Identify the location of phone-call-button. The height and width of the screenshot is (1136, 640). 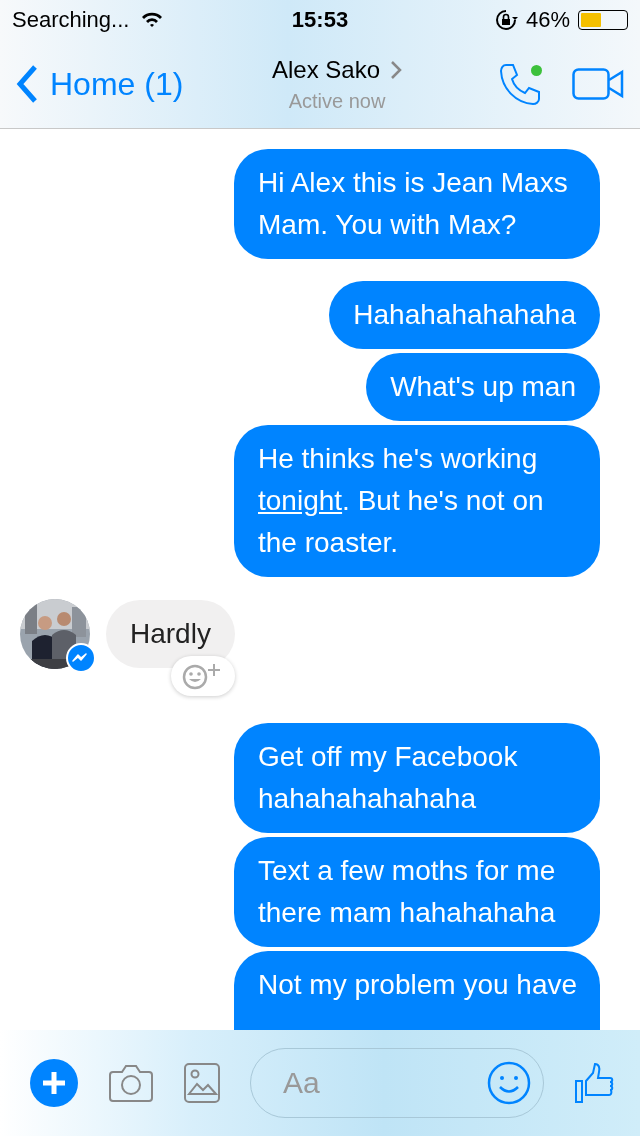
(520, 84).